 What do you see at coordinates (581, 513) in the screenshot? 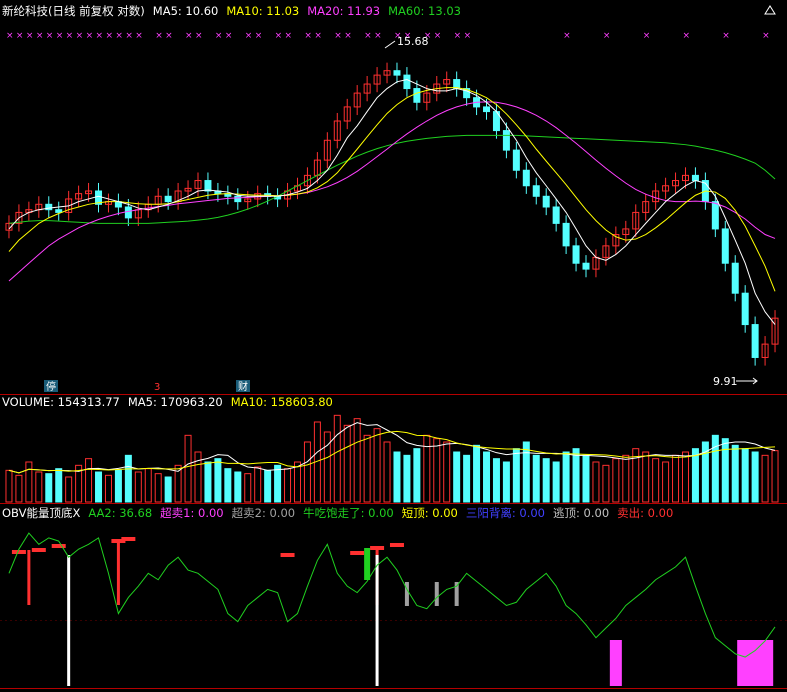
I see `taoding-value: 逃顶: 0.00` at bounding box center [581, 513].